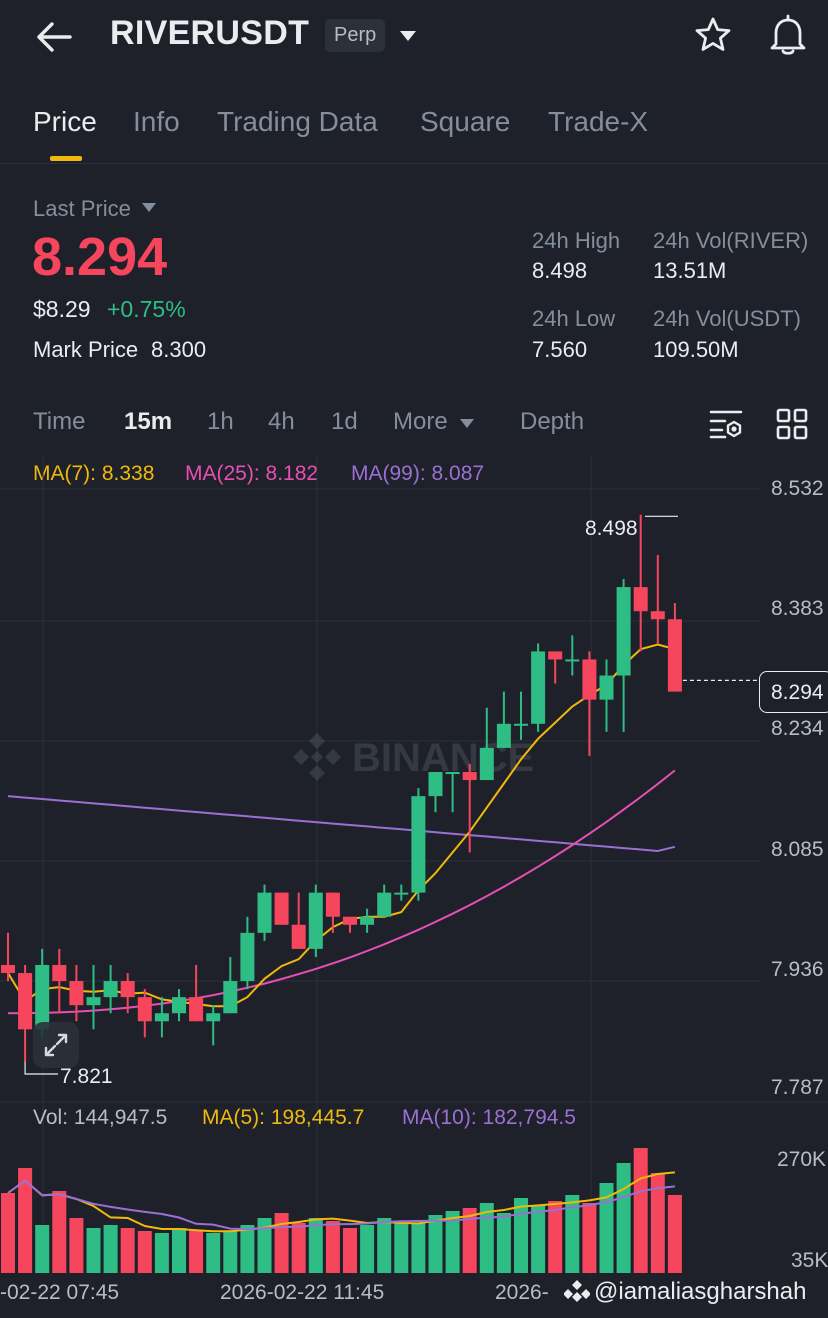 This screenshot has width=828, height=1318. What do you see at coordinates (560, 270) in the screenshot?
I see `high-value: 8.498` at bounding box center [560, 270].